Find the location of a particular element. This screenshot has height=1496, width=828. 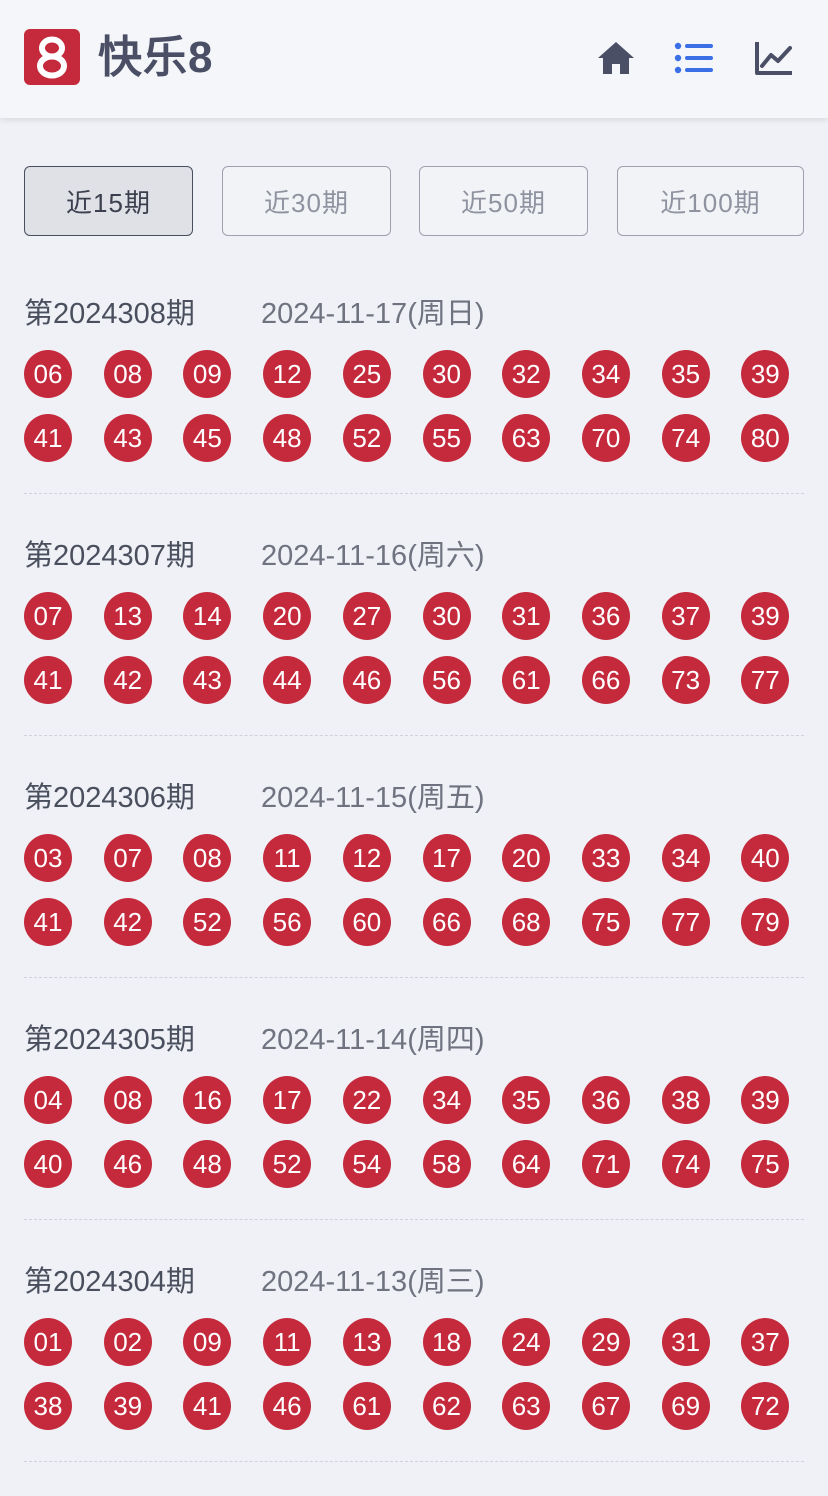

number-ball: 68 is located at coordinates (526, 922).